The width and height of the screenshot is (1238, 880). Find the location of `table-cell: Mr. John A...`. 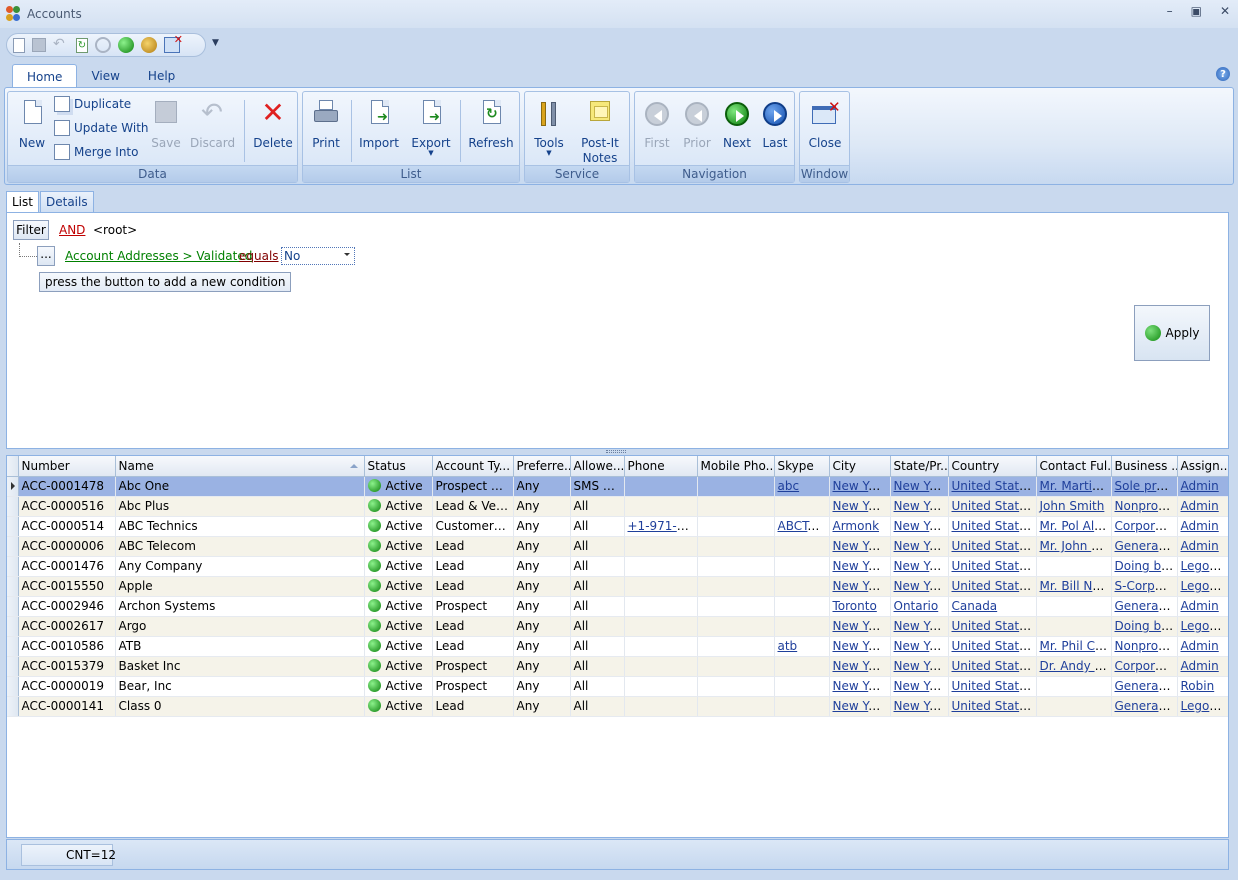

table-cell: Mr. John A... is located at coordinates (1074, 546).